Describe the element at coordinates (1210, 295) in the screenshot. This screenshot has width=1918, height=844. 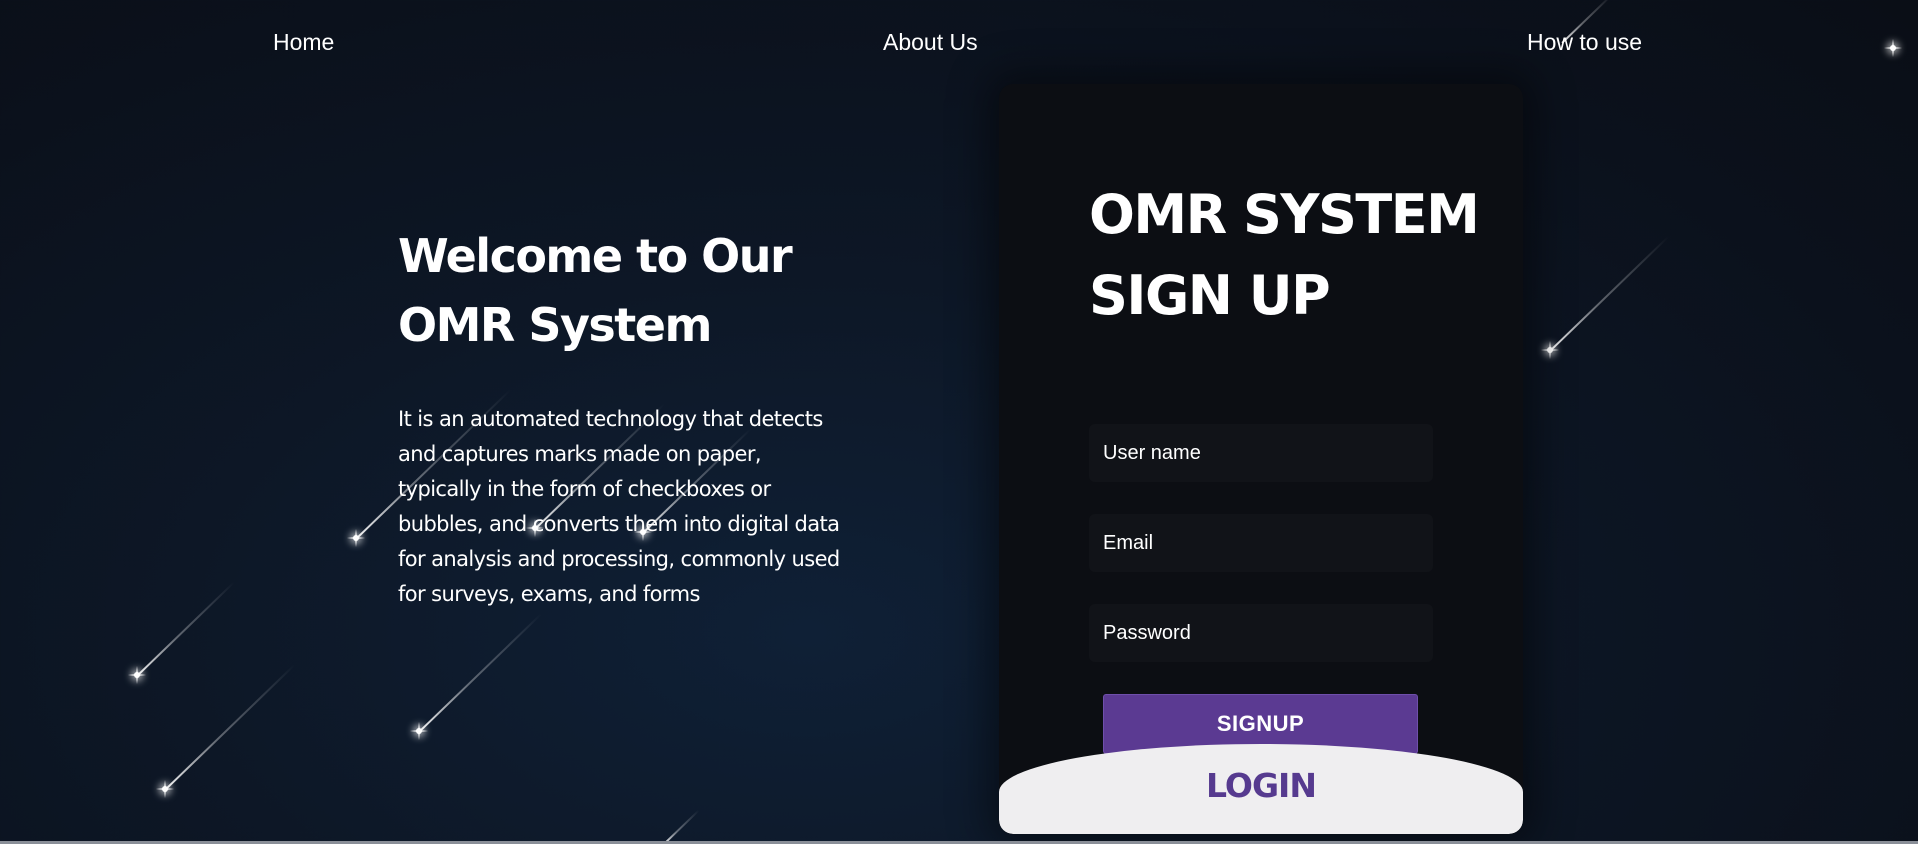
I see `signup-title-line-2: SIGN UP` at that location.